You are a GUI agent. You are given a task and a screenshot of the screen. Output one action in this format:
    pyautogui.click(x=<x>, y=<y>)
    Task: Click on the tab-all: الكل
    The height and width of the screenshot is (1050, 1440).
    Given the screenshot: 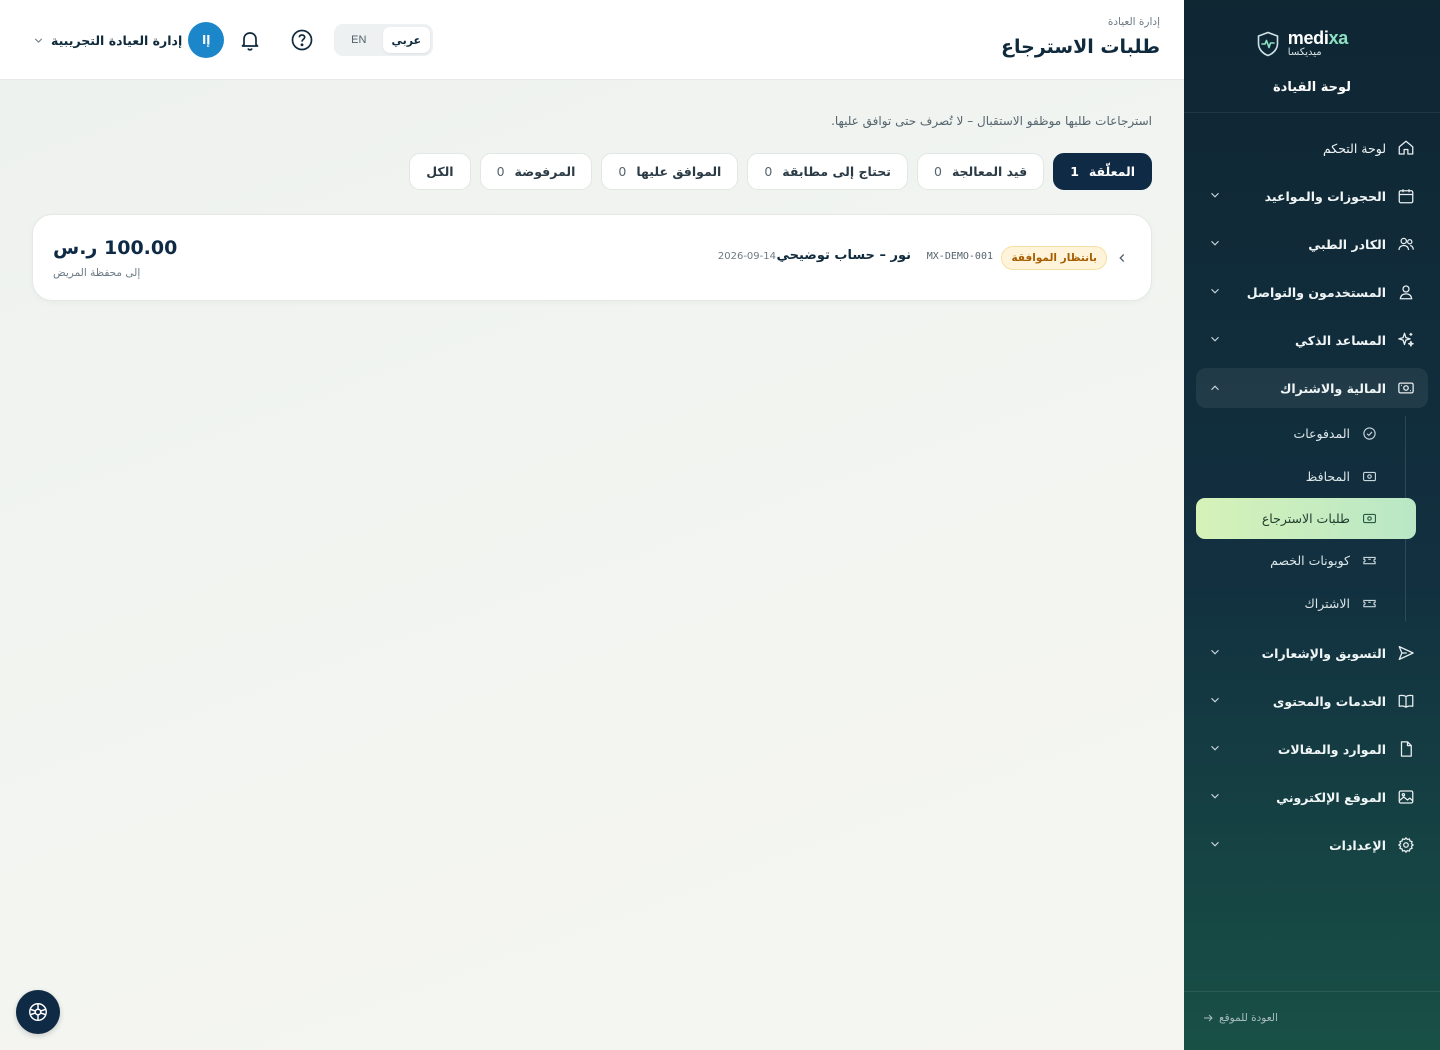 What is the action you would take?
    pyautogui.click(x=440, y=171)
    